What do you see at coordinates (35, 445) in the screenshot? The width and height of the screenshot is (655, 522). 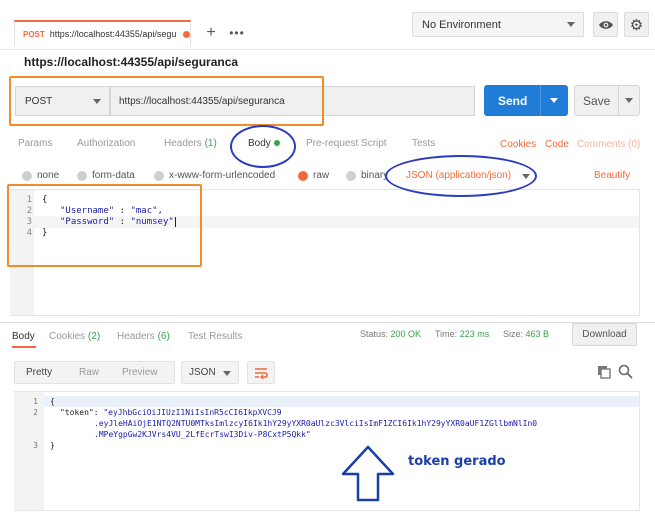 I see `line-number: 3` at bounding box center [35, 445].